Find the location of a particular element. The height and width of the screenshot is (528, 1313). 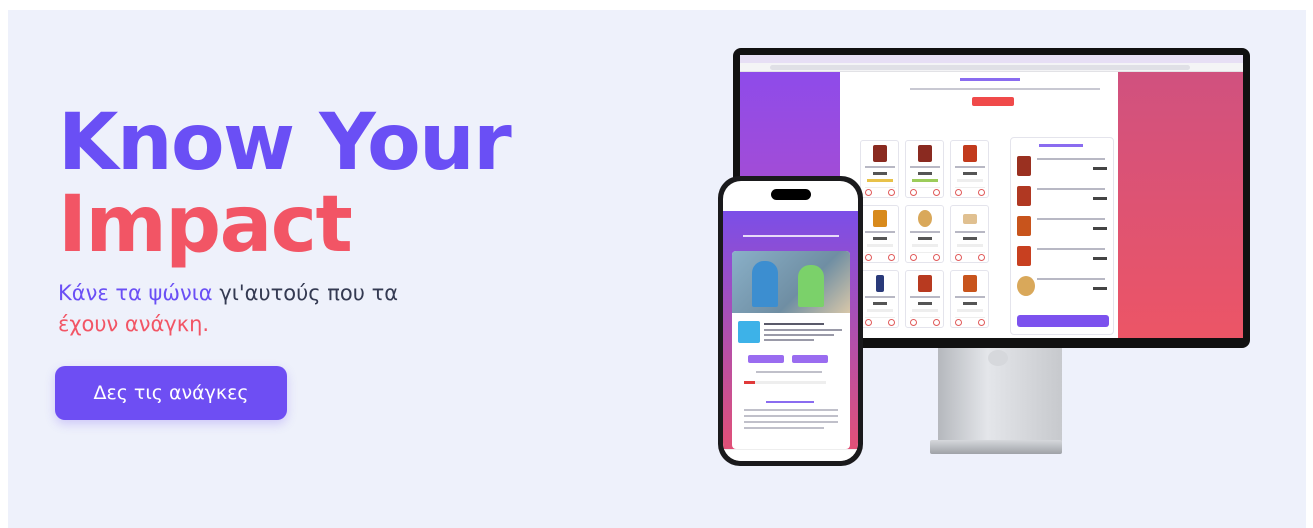

browser-tab-bar is located at coordinates (991, 59).